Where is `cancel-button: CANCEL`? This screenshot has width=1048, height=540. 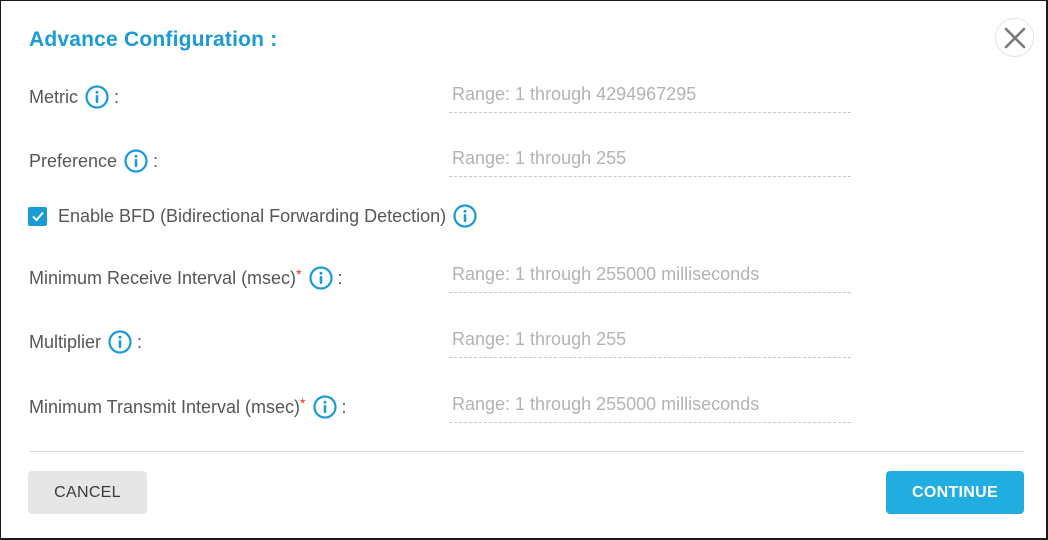
cancel-button: CANCEL is located at coordinates (87, 492).